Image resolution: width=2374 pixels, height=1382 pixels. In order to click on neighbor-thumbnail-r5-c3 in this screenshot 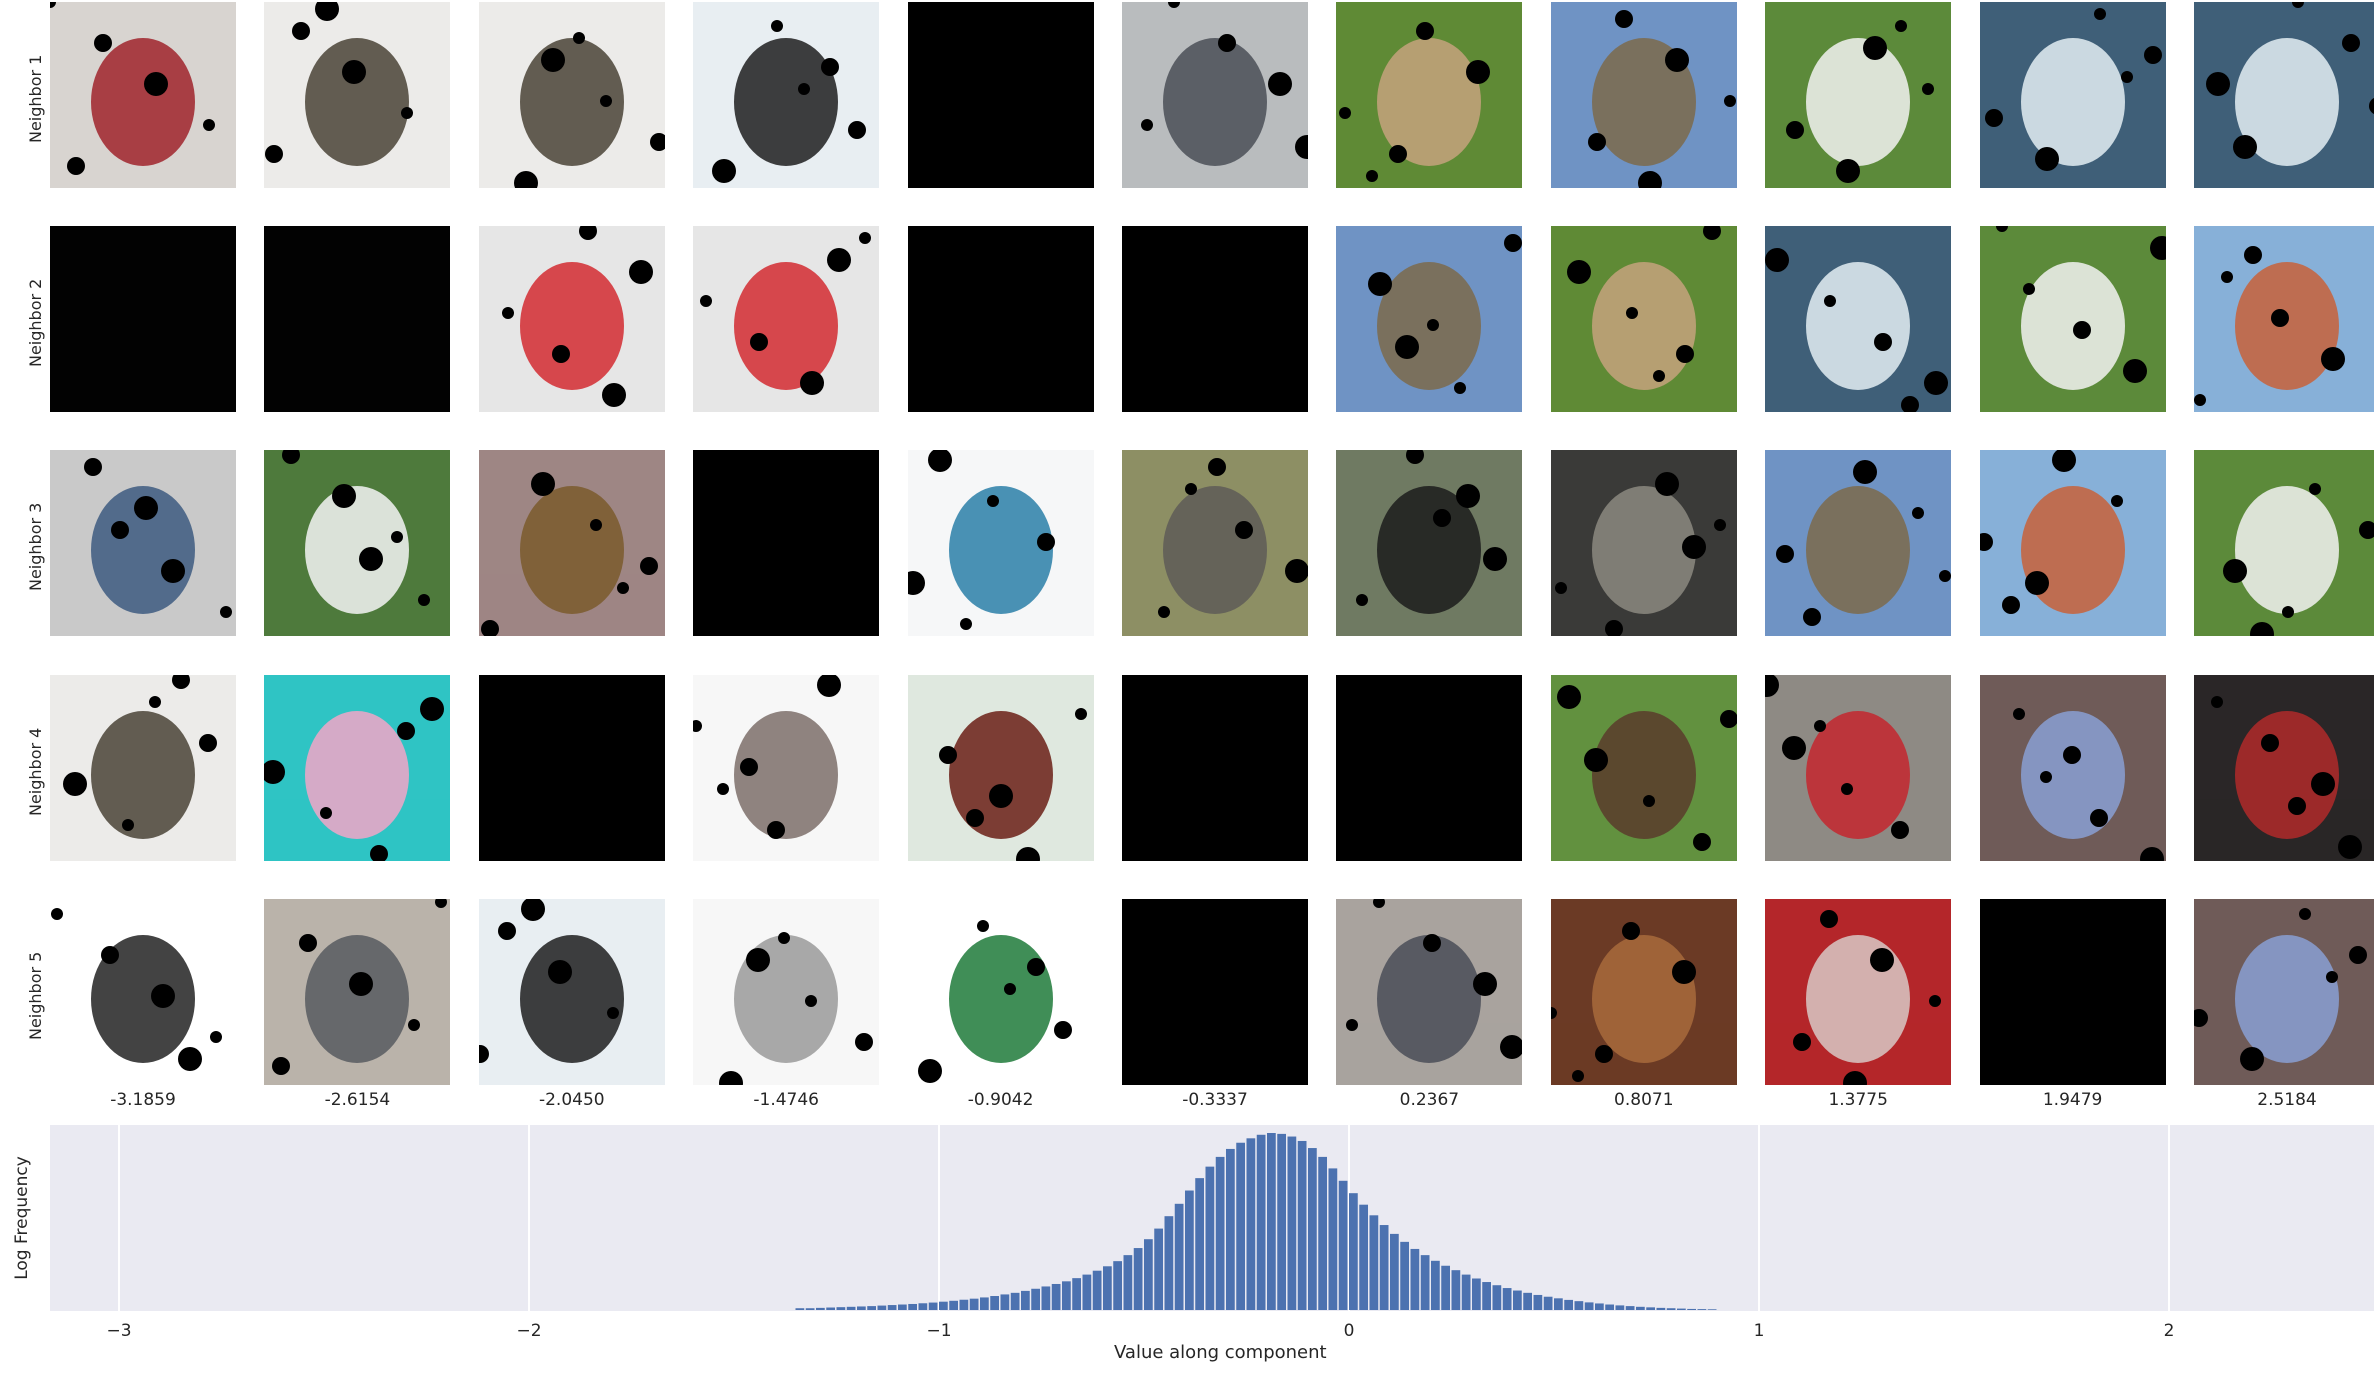, I will do `click(571, 992)`.